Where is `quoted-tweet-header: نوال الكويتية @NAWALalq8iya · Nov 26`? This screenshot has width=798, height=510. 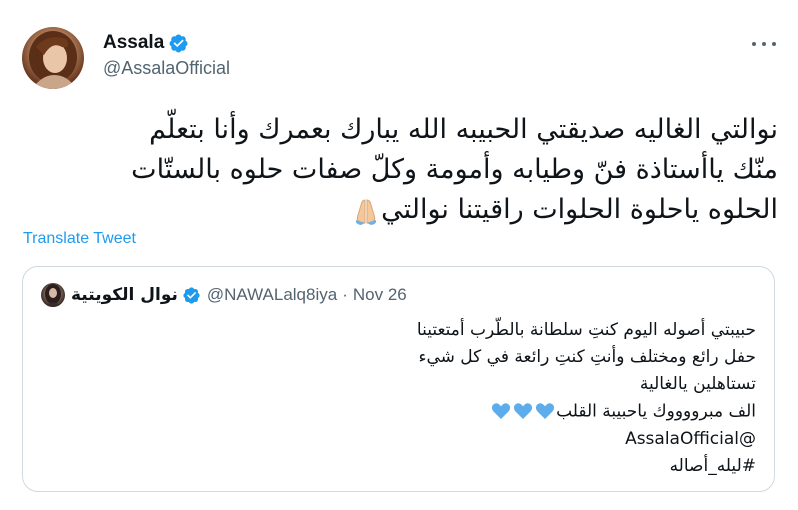 quoted-tweet-header: نوال الكويتية @NAWALalq8iya · Nov 26 is located at coordinates (224, 295).